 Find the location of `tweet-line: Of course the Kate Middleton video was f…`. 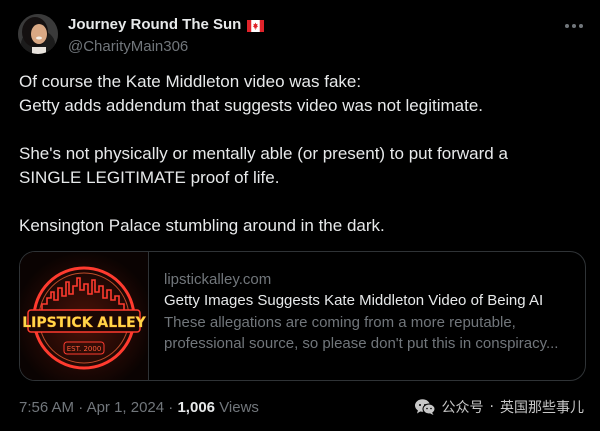

tweet-line: Of course the Kate Middleton video was f… is located at coordinates (190, 81).